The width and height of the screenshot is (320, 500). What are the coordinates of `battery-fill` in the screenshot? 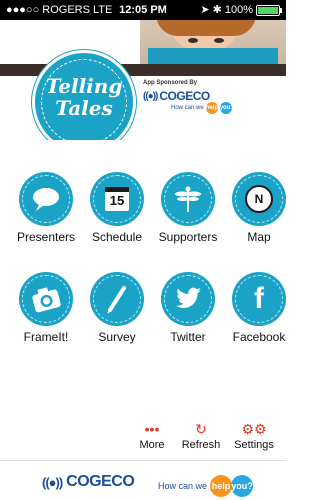 It's located at (268, 10).